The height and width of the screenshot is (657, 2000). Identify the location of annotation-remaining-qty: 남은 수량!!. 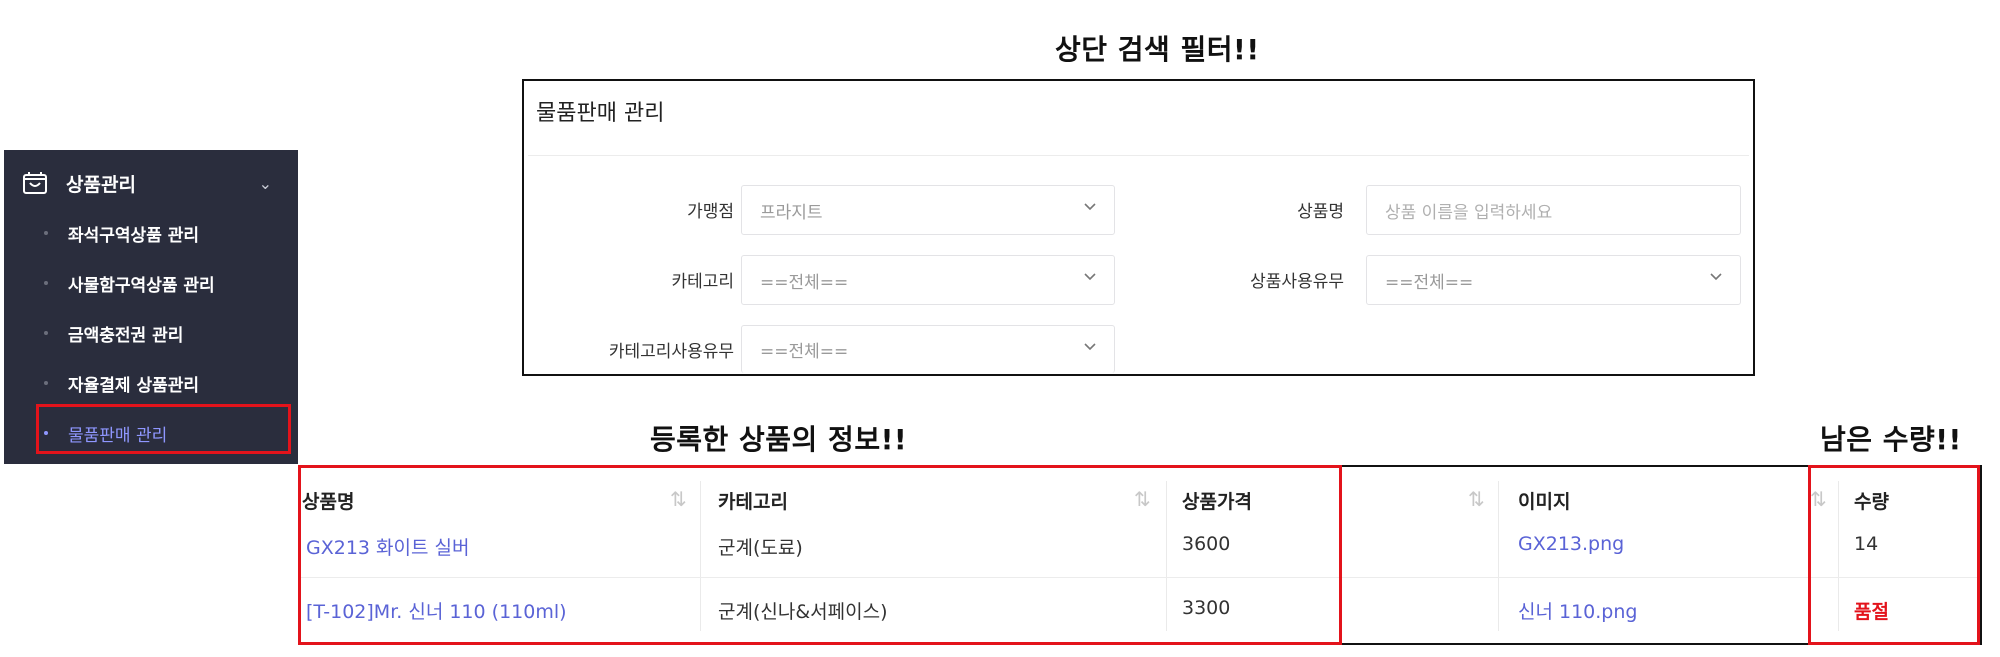
(1891, 439).